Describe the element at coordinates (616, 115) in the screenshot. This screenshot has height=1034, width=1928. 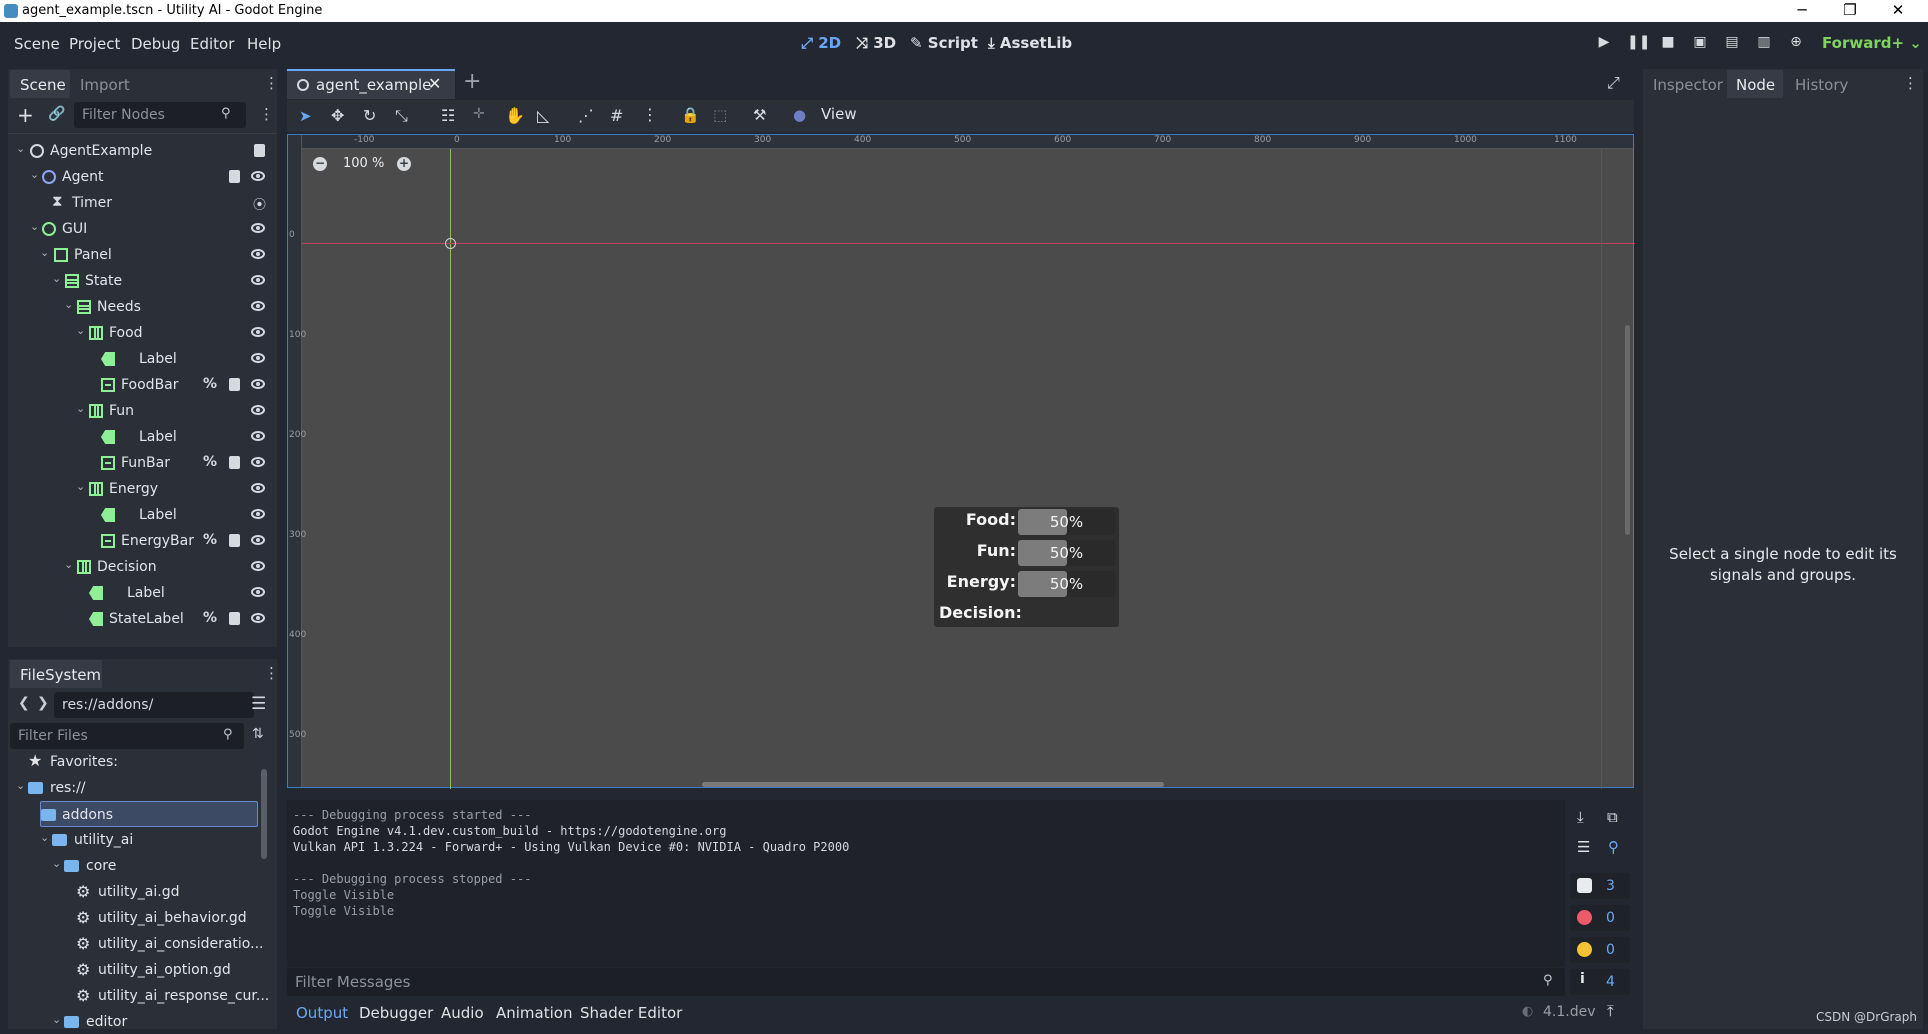
I see `grid-snap-icon: #` at that location.